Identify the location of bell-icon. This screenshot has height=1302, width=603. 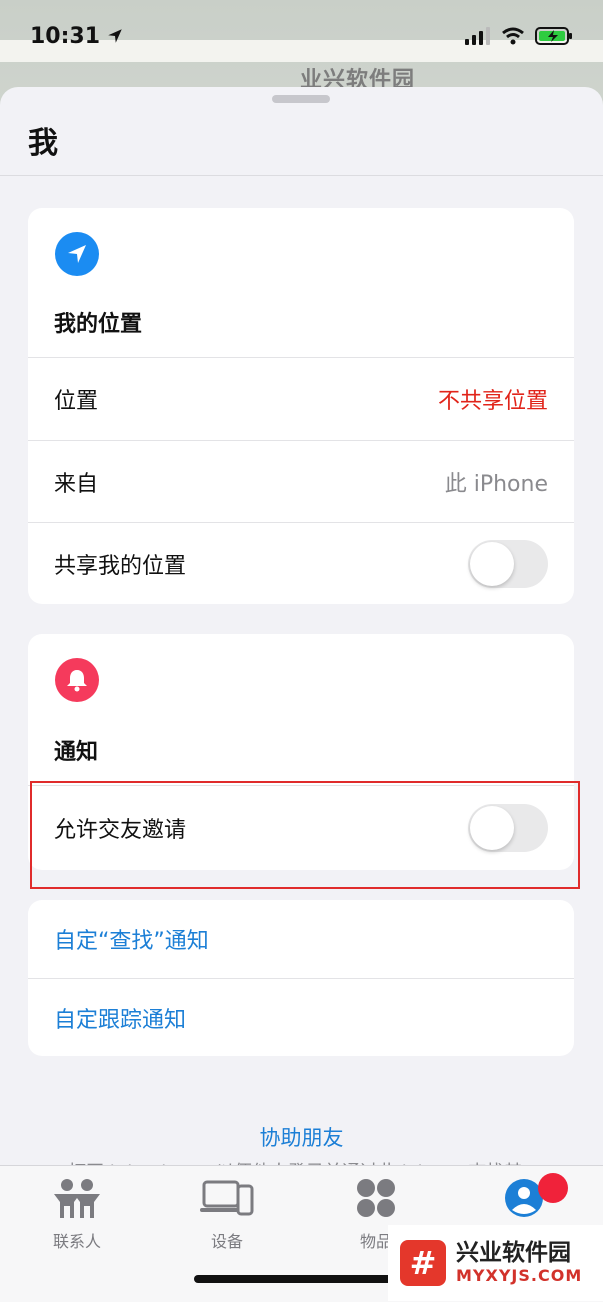
(77, 680).